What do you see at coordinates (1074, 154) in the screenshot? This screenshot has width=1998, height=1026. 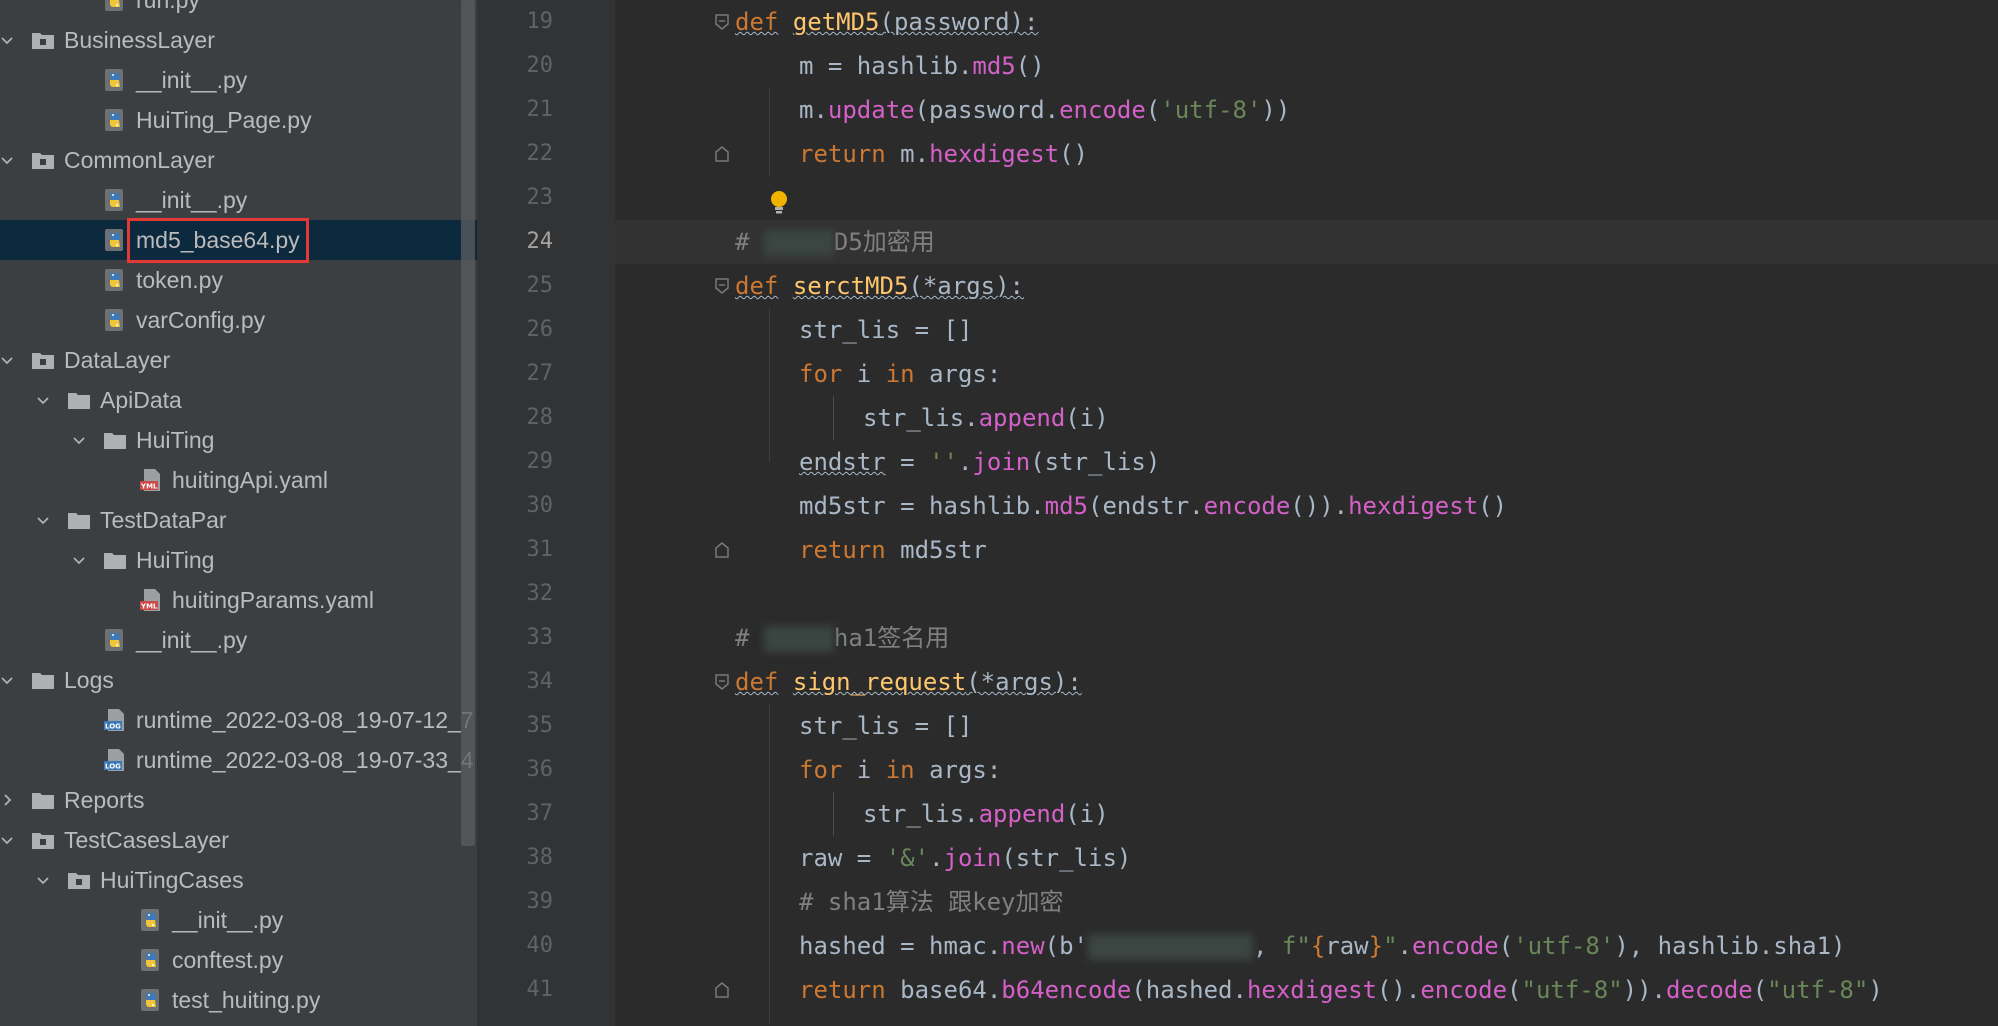 I see `code-text: ()` at bounding box center [1074, 154].